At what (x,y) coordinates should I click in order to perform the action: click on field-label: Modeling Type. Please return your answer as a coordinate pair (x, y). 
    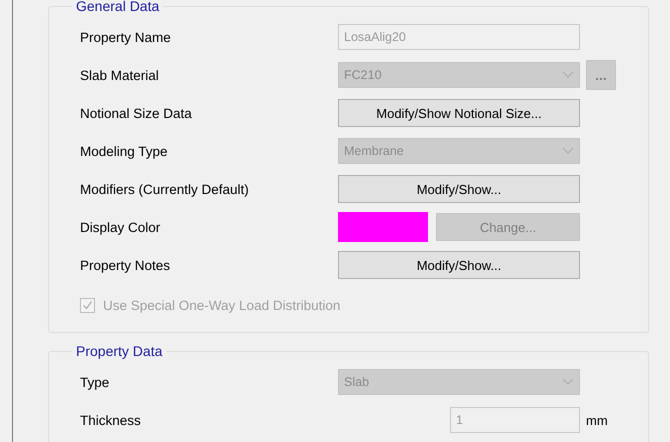
    Looking at the image, I should click on (124, 151).